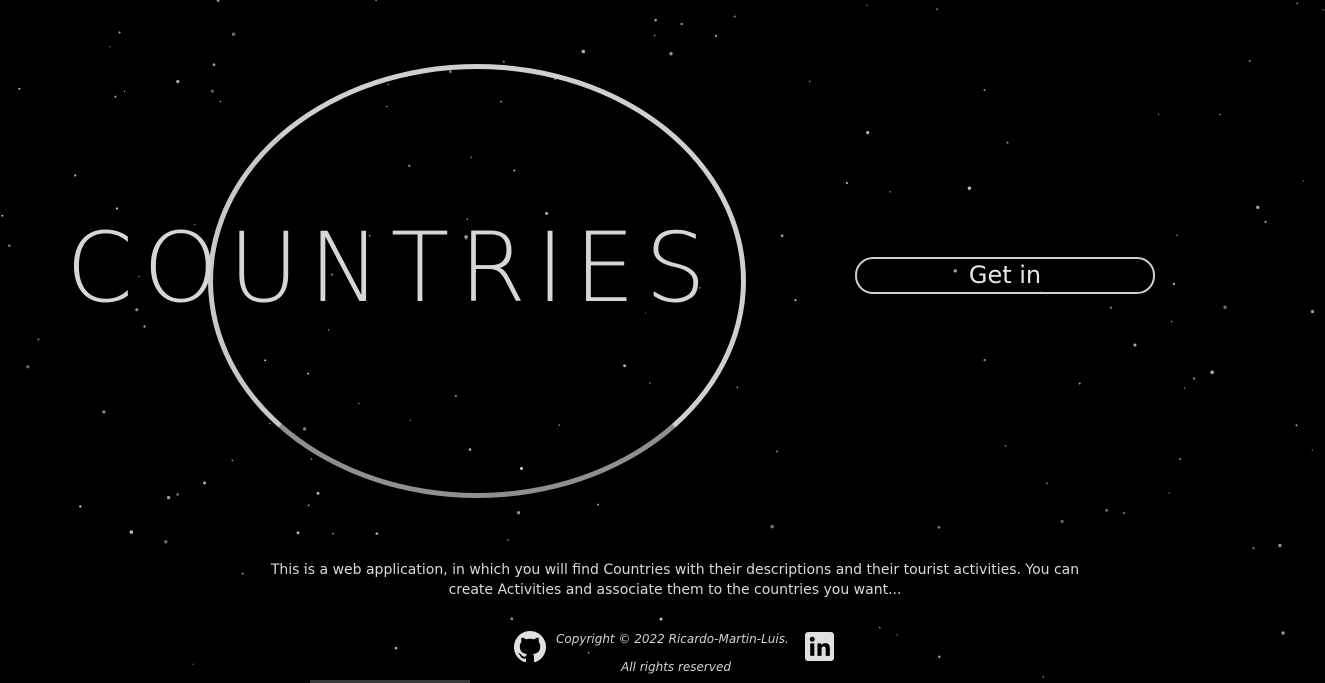 This screenshot has height=683, width=1325. I want to click on get-in-button: Get in, so click(1005, 275).